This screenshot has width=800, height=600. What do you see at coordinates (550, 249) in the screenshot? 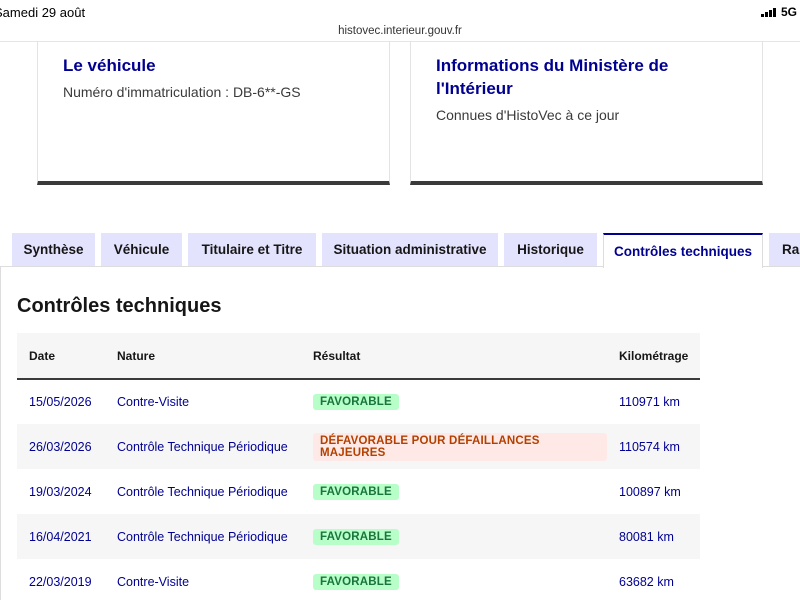
I see `tab-historique: Historique` at bounding box center [550, 249].